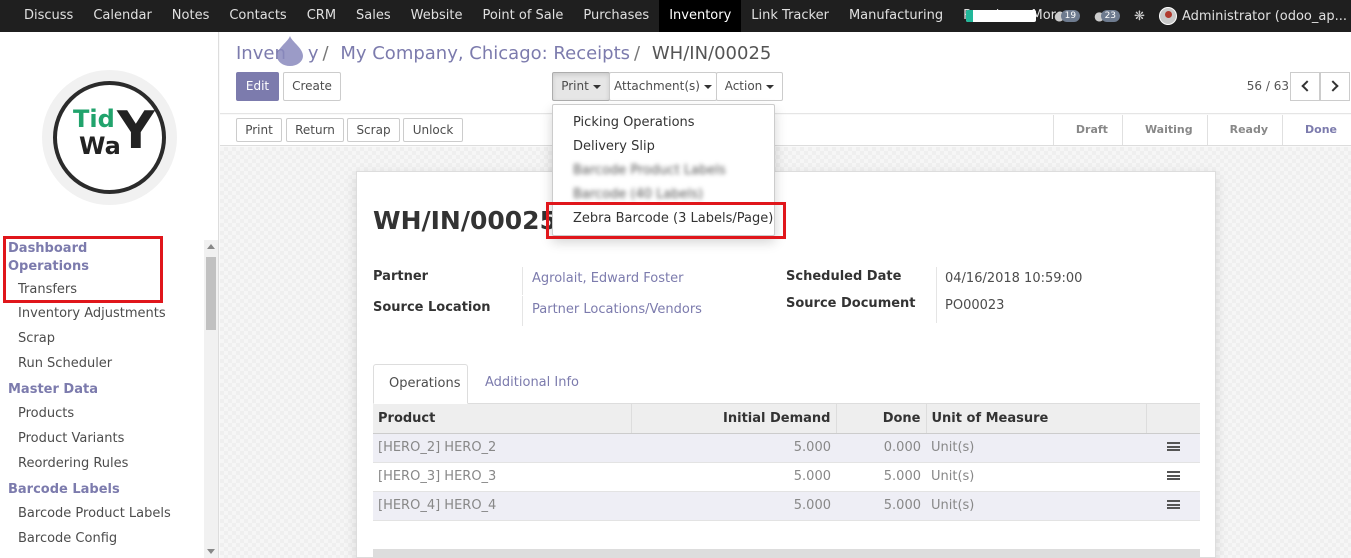  Describe the element at coordinates (502, 448) in the screenshot. I see `cell-product: [HERO_2] HERO_2` at that location.